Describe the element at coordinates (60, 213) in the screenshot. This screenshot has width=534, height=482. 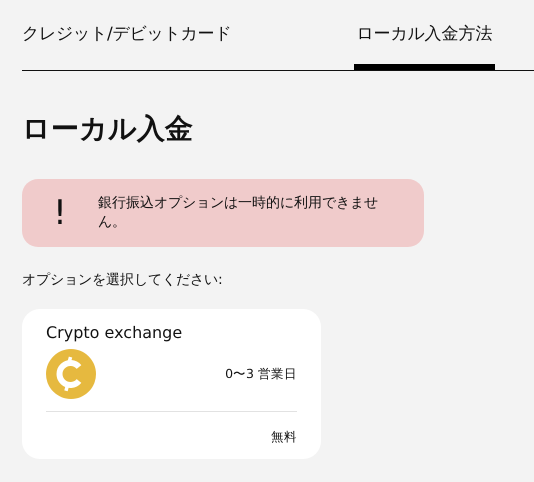
I see `exclamation-icon: !` at that location.